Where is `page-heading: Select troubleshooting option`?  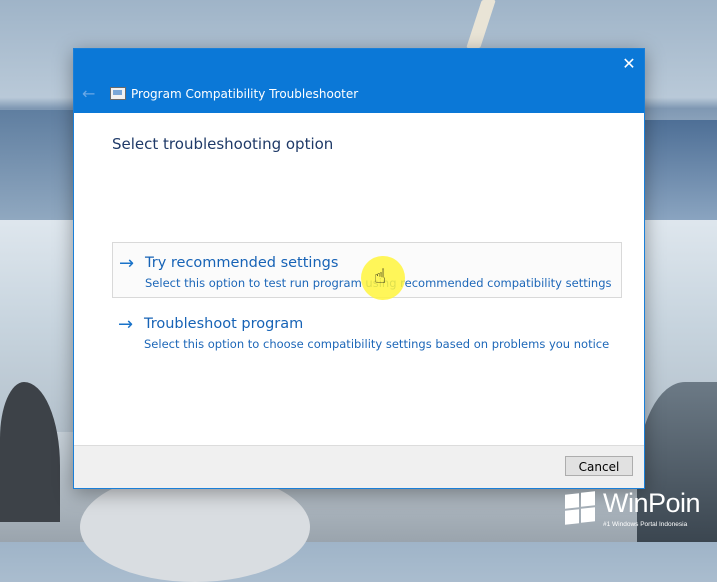 page-heading: Select troubleshooting option is located at coordinates (223, 144).